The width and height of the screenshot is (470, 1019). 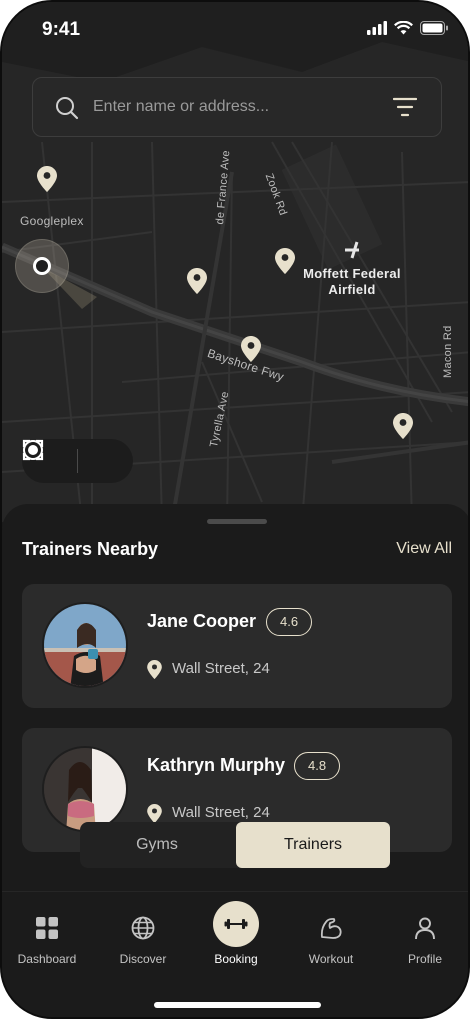 What do you see at coordinates (47, 928) in the screenshot?
I see `grid-icon` at bounding box center [47, 928].